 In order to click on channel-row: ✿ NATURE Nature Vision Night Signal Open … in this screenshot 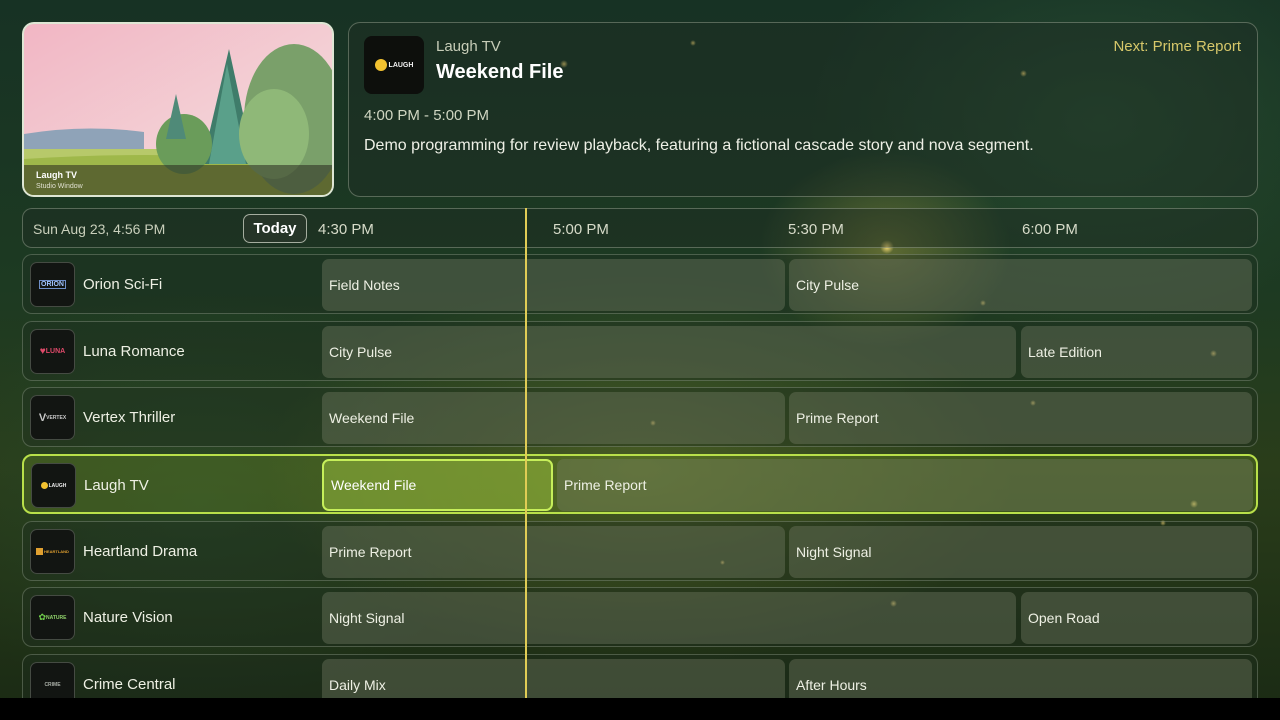, I will do `click(640, 617)`.